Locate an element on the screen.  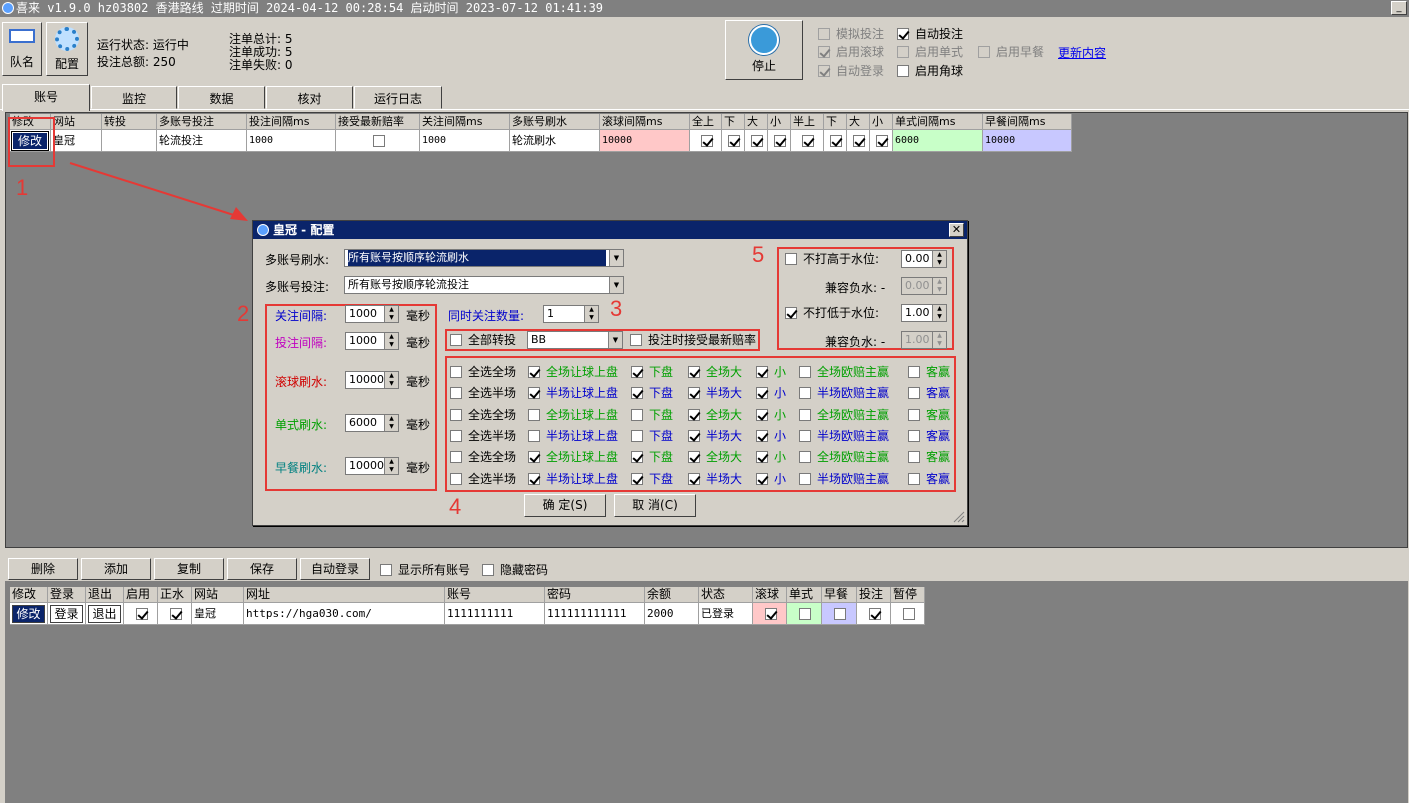
cancel-button: 取 消(C) is located at coordinates (655, 505).